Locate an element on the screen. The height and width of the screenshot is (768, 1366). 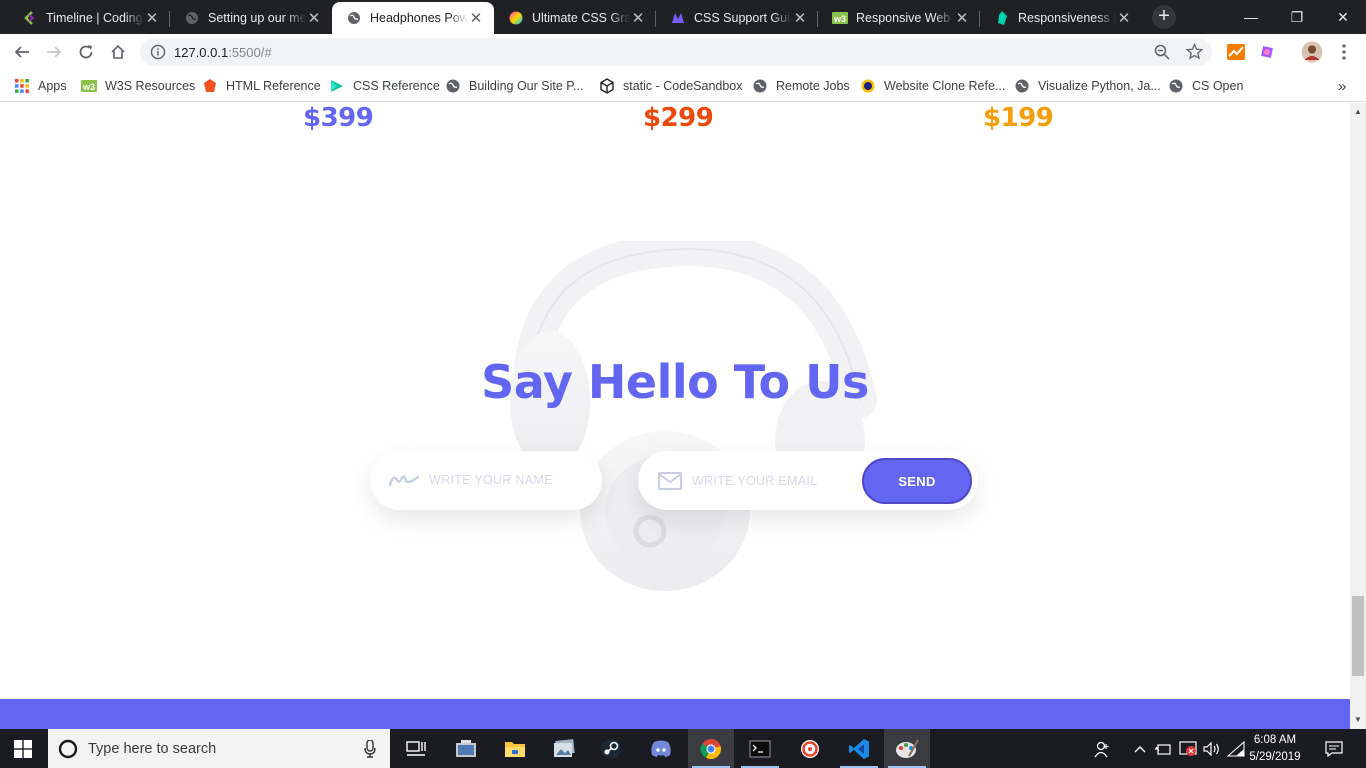
bookmark-label: Remote Jobs is located at coordinates (813, 86).